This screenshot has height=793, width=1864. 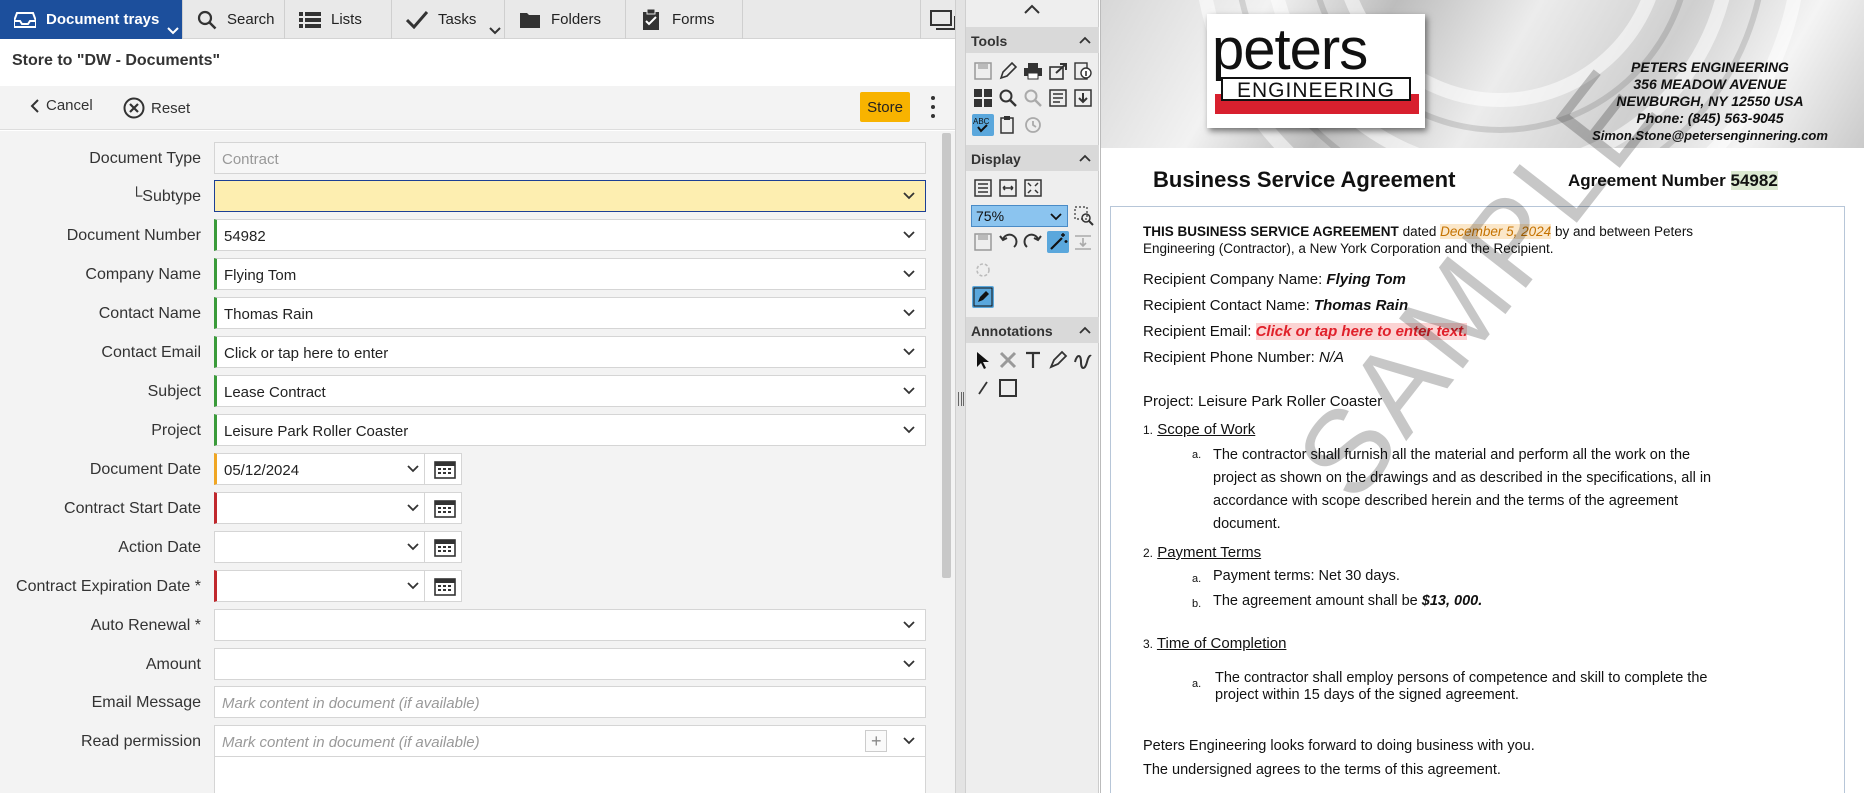 I want to click on tab-lists: Lists, so click(x=338, y=19).